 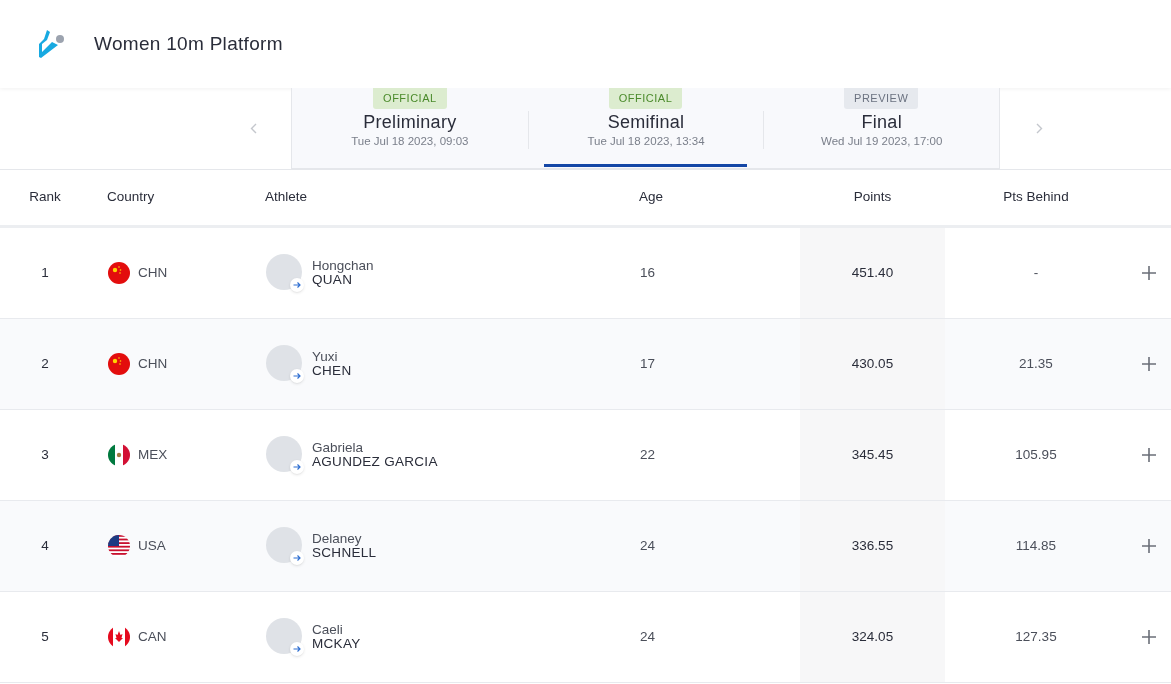 What do you see at coordinates (188, 43) in the screenshot?
I see `page-title: Women 10m Platform` at bounding box center [188, 43].